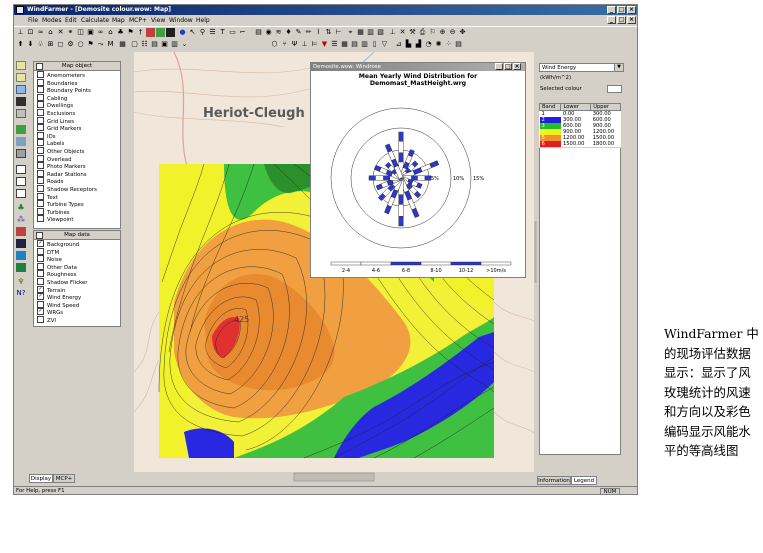 The height and width of the screenshot is (553, 763). What do you see at coordinates (554, 480) in the screenshot?
I see `tab-information: Information` at bounding box center [554, 480].